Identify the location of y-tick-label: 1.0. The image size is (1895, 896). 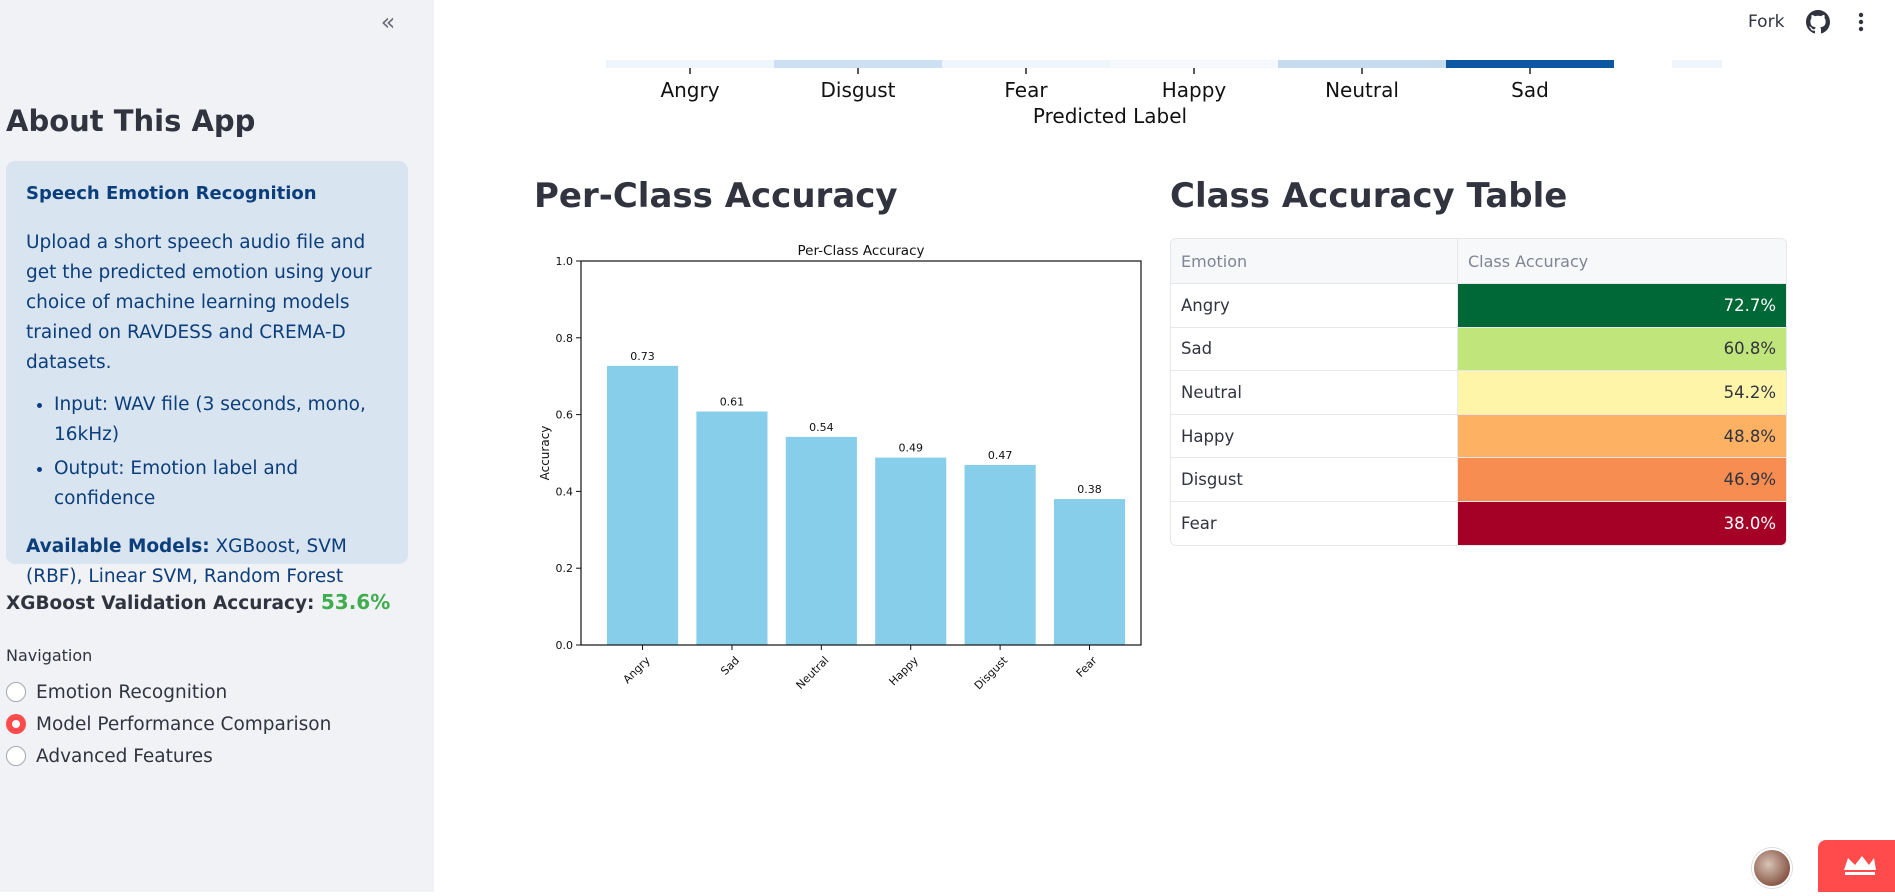
(565, 261).